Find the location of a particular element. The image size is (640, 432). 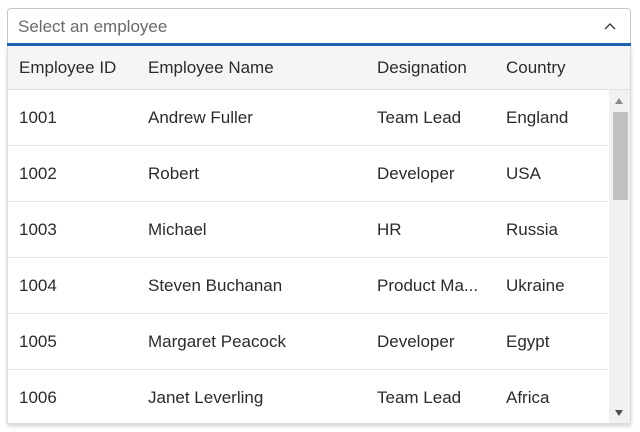

employee-id-cell: 1005 is located at coordinates (38, 341).